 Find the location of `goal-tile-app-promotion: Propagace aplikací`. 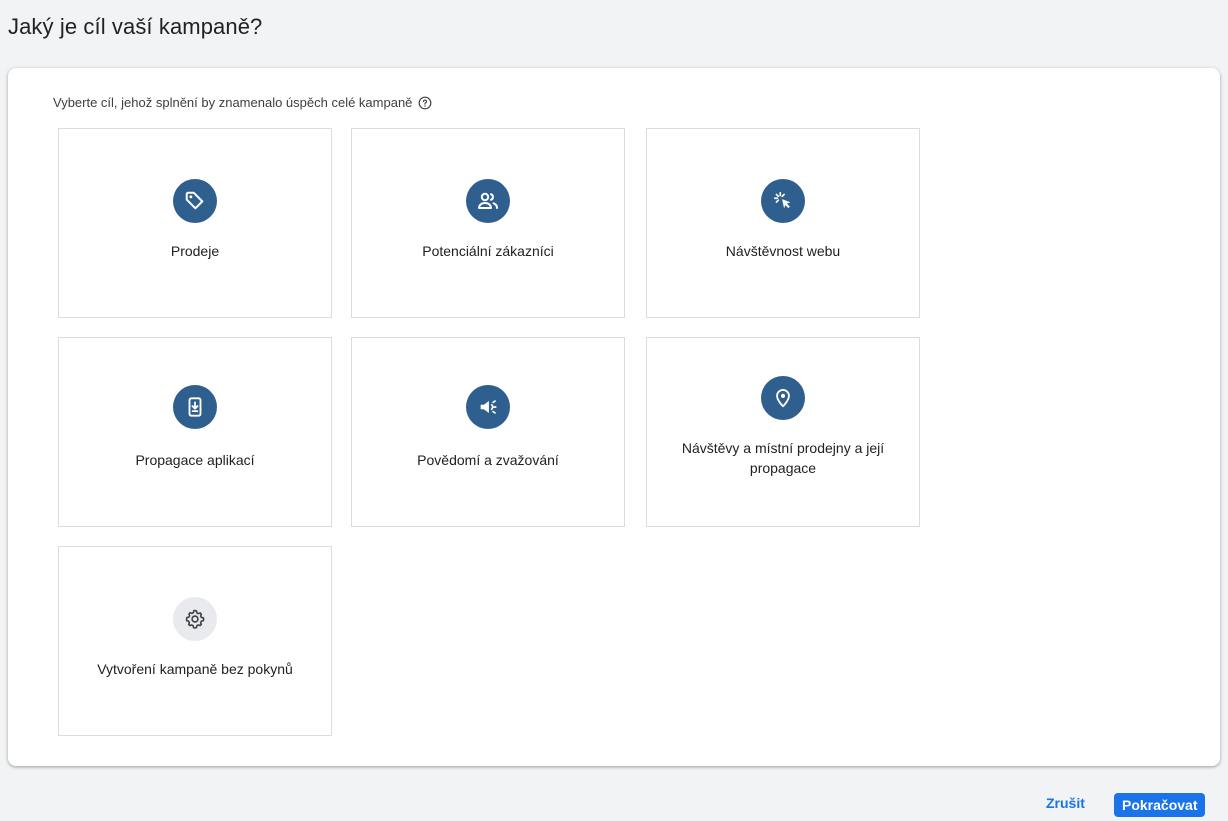

goal-tile-app-promotion: Propagace aplikací is located at coordinates (195, 432).